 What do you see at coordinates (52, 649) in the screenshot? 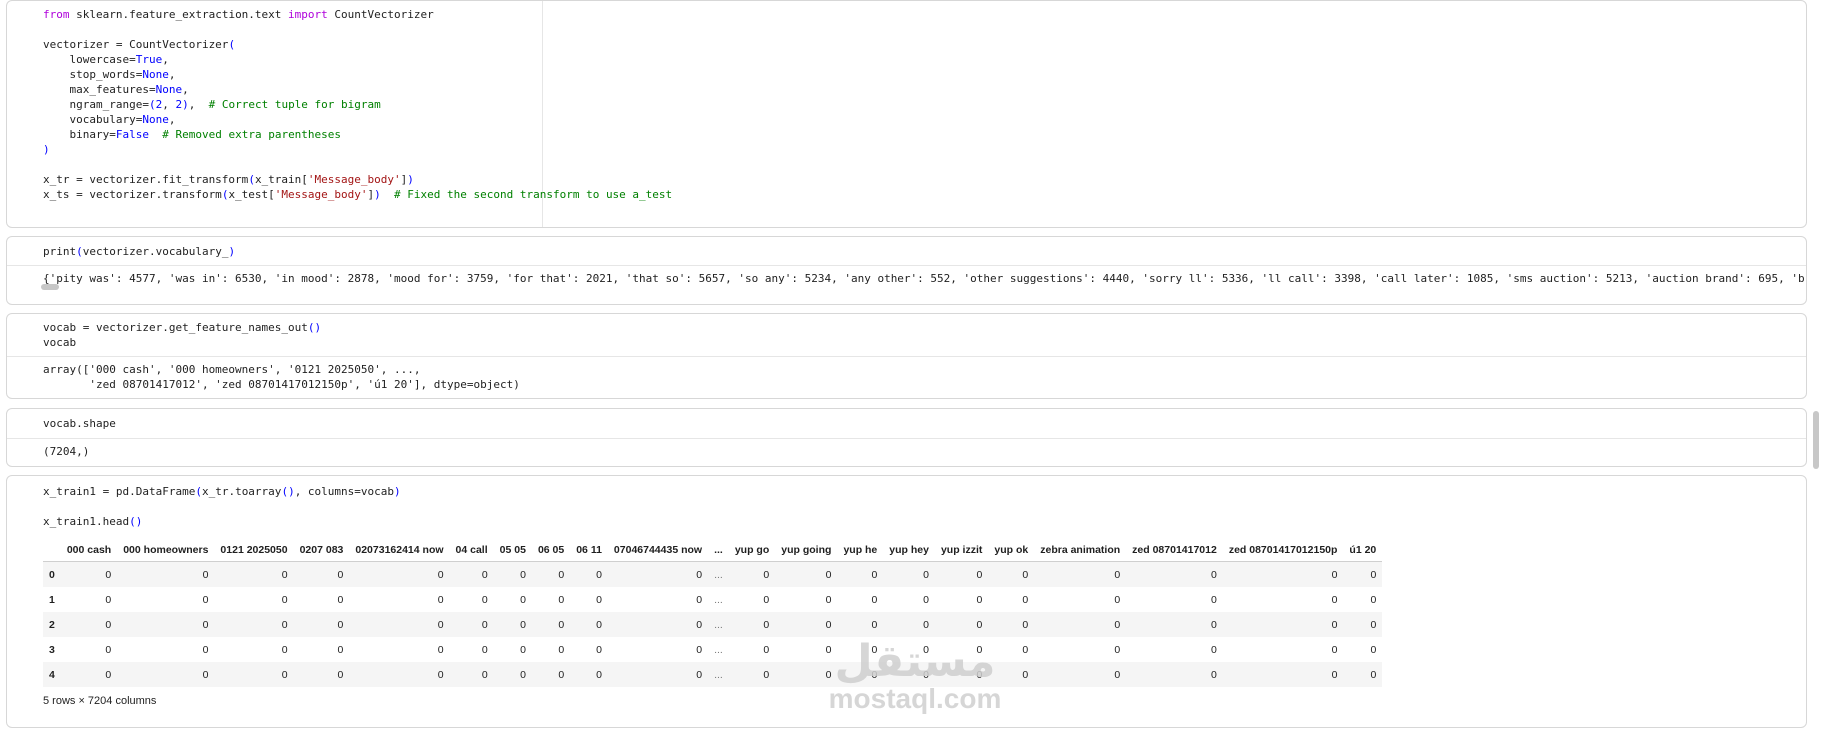
I see `row-index: 3` at bounding box center [52, 649].